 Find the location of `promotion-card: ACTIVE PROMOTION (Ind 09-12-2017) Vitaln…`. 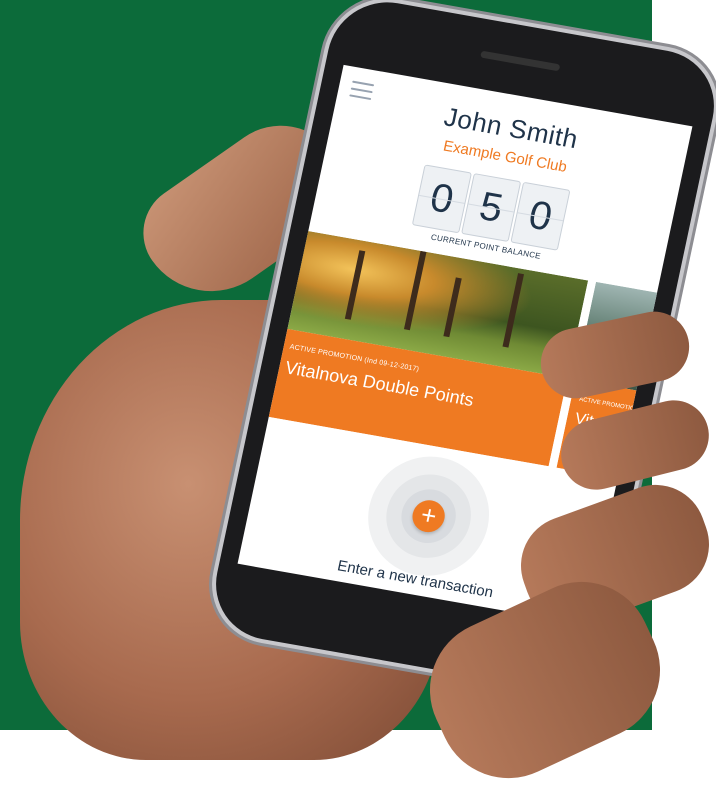

promotion-card: ACTIVE PROMOTION (Ind 09-12-2017) Vitaln… is located at coordinates (425, 348).